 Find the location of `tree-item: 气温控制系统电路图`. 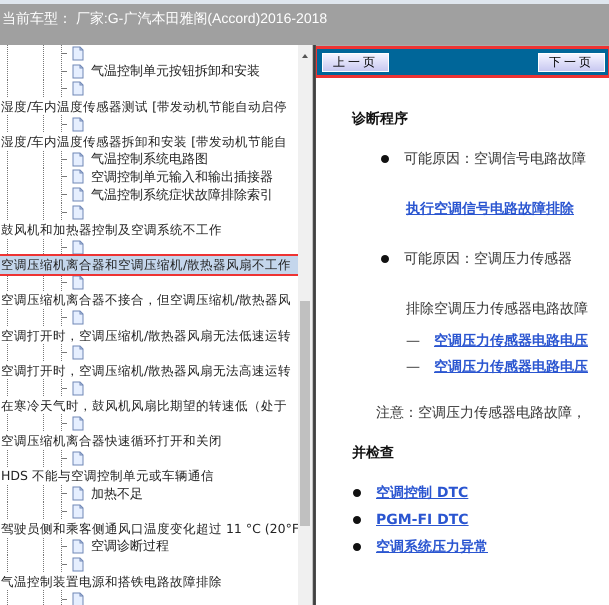

tree-item: 气温控制系统电路图 is located at coordinates (149, 159).